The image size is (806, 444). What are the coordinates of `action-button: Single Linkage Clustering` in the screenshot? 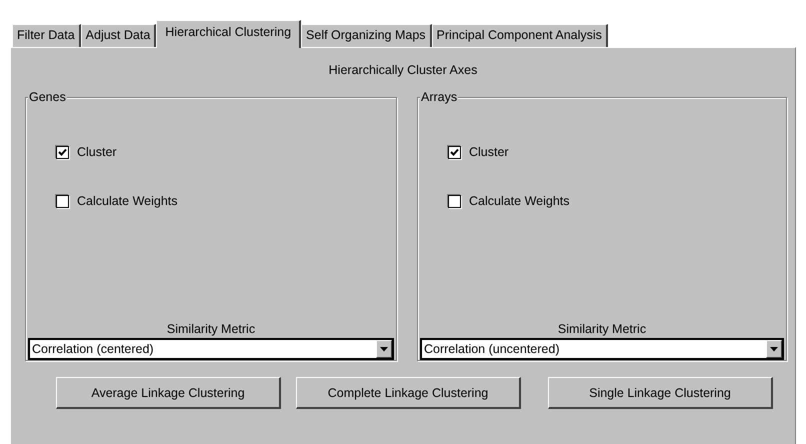 It's located at (660, 393).